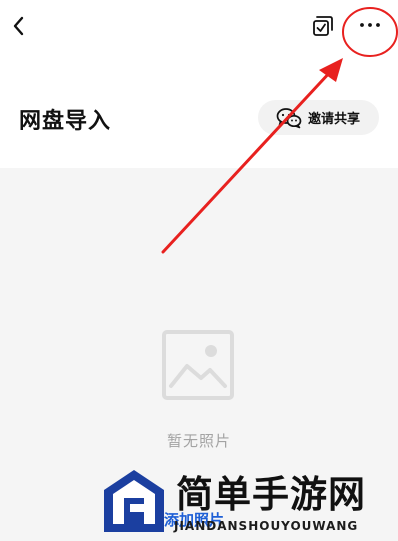 This screenshot has width=398, height=541. I want to click on more-options-button, so click(370, 25).